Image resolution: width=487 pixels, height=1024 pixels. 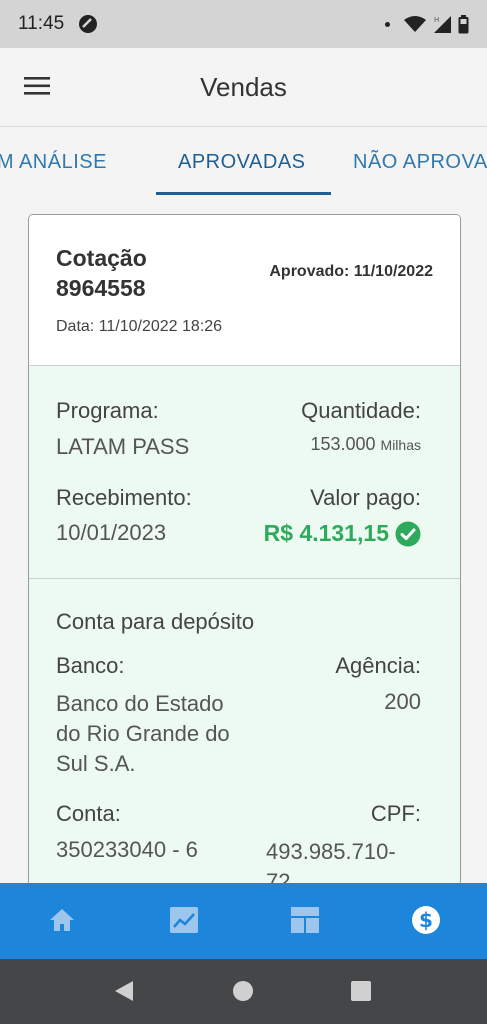 I want to click on quote-date: Data: 11/10/2022 18:26, so click(x=139, y=326).